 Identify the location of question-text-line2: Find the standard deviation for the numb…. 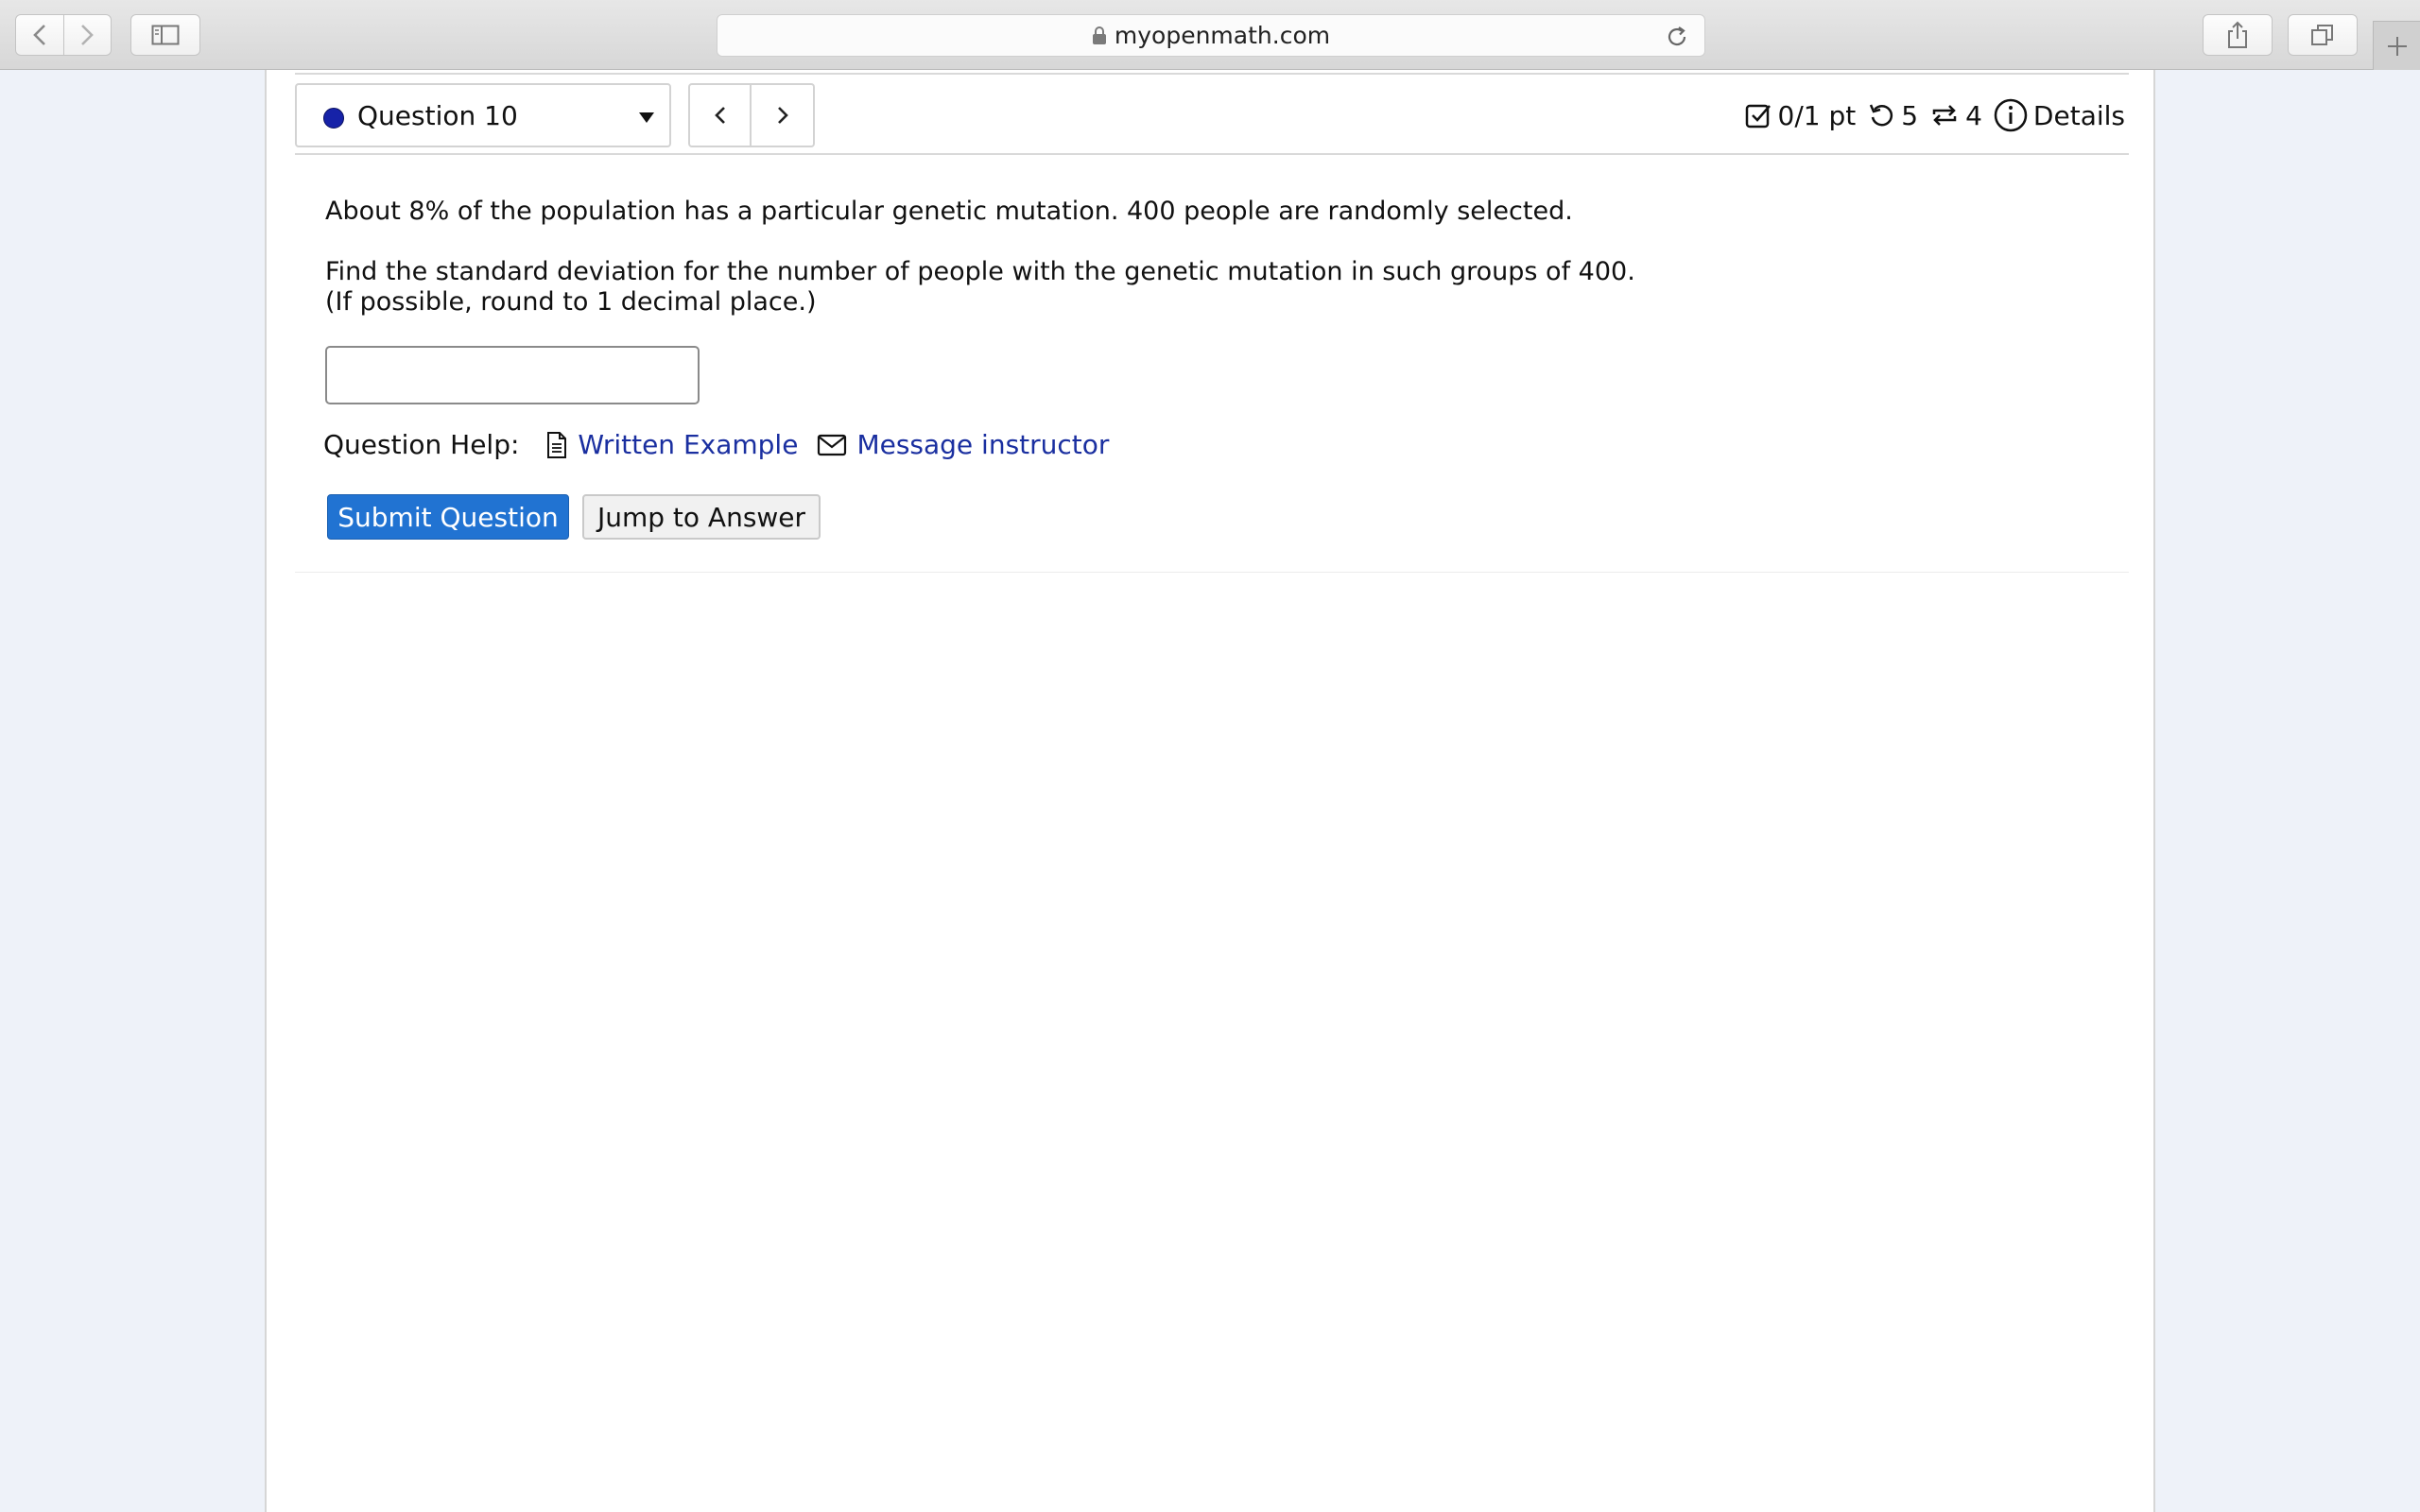
(980, 287).